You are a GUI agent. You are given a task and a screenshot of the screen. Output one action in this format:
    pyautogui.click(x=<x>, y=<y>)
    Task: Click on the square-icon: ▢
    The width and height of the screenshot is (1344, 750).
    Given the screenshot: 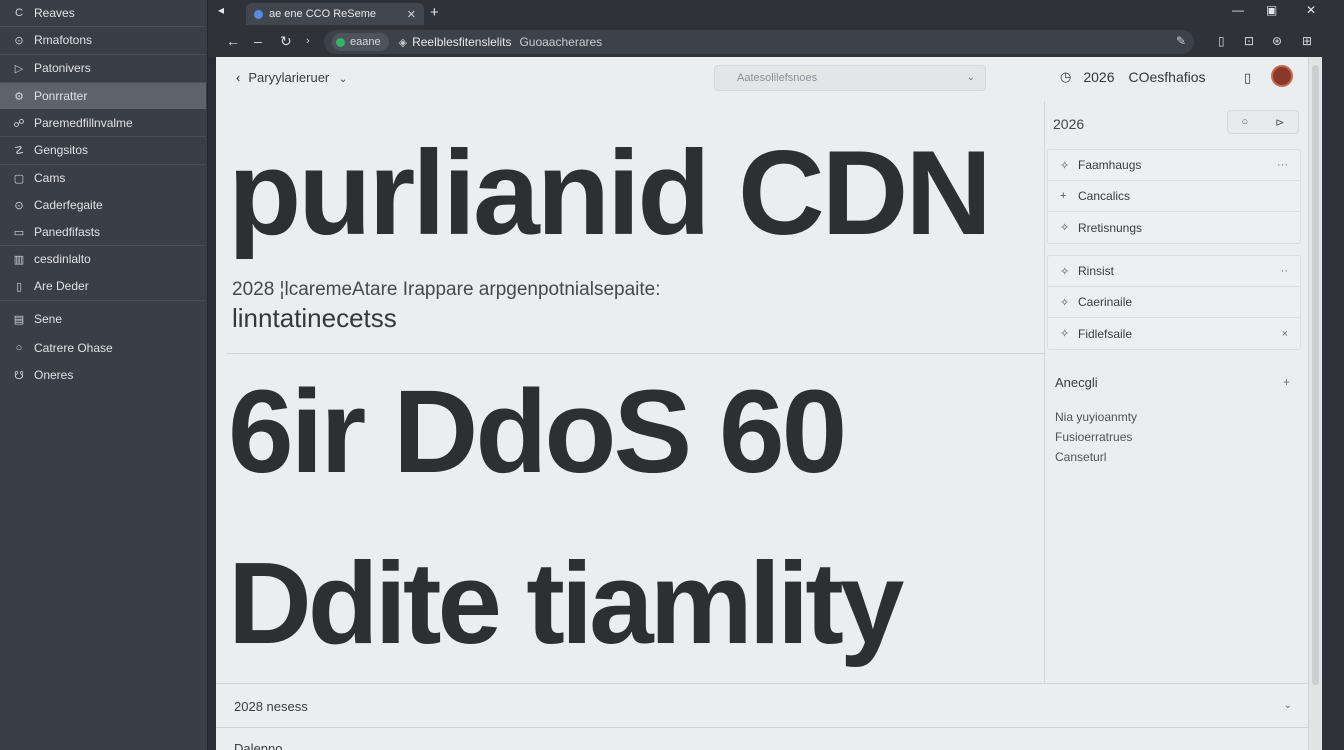 What is the action you would take?
    pyautogui.click(x=19, y=178)
    